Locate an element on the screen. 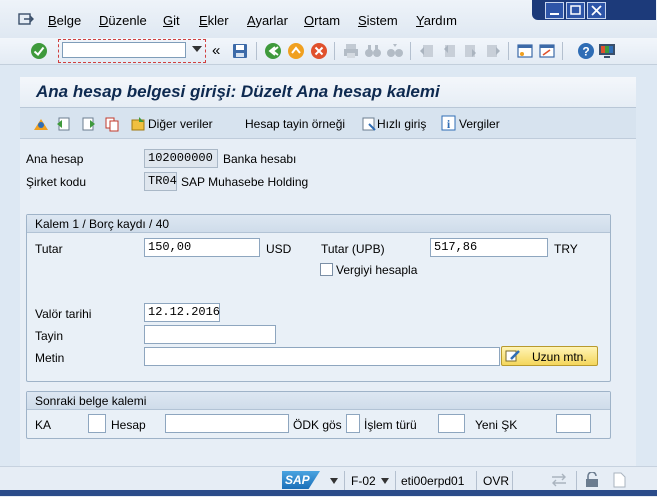 The width and height of the screenshot is (657, 497). find-icon is located at coordinates (373, 51).